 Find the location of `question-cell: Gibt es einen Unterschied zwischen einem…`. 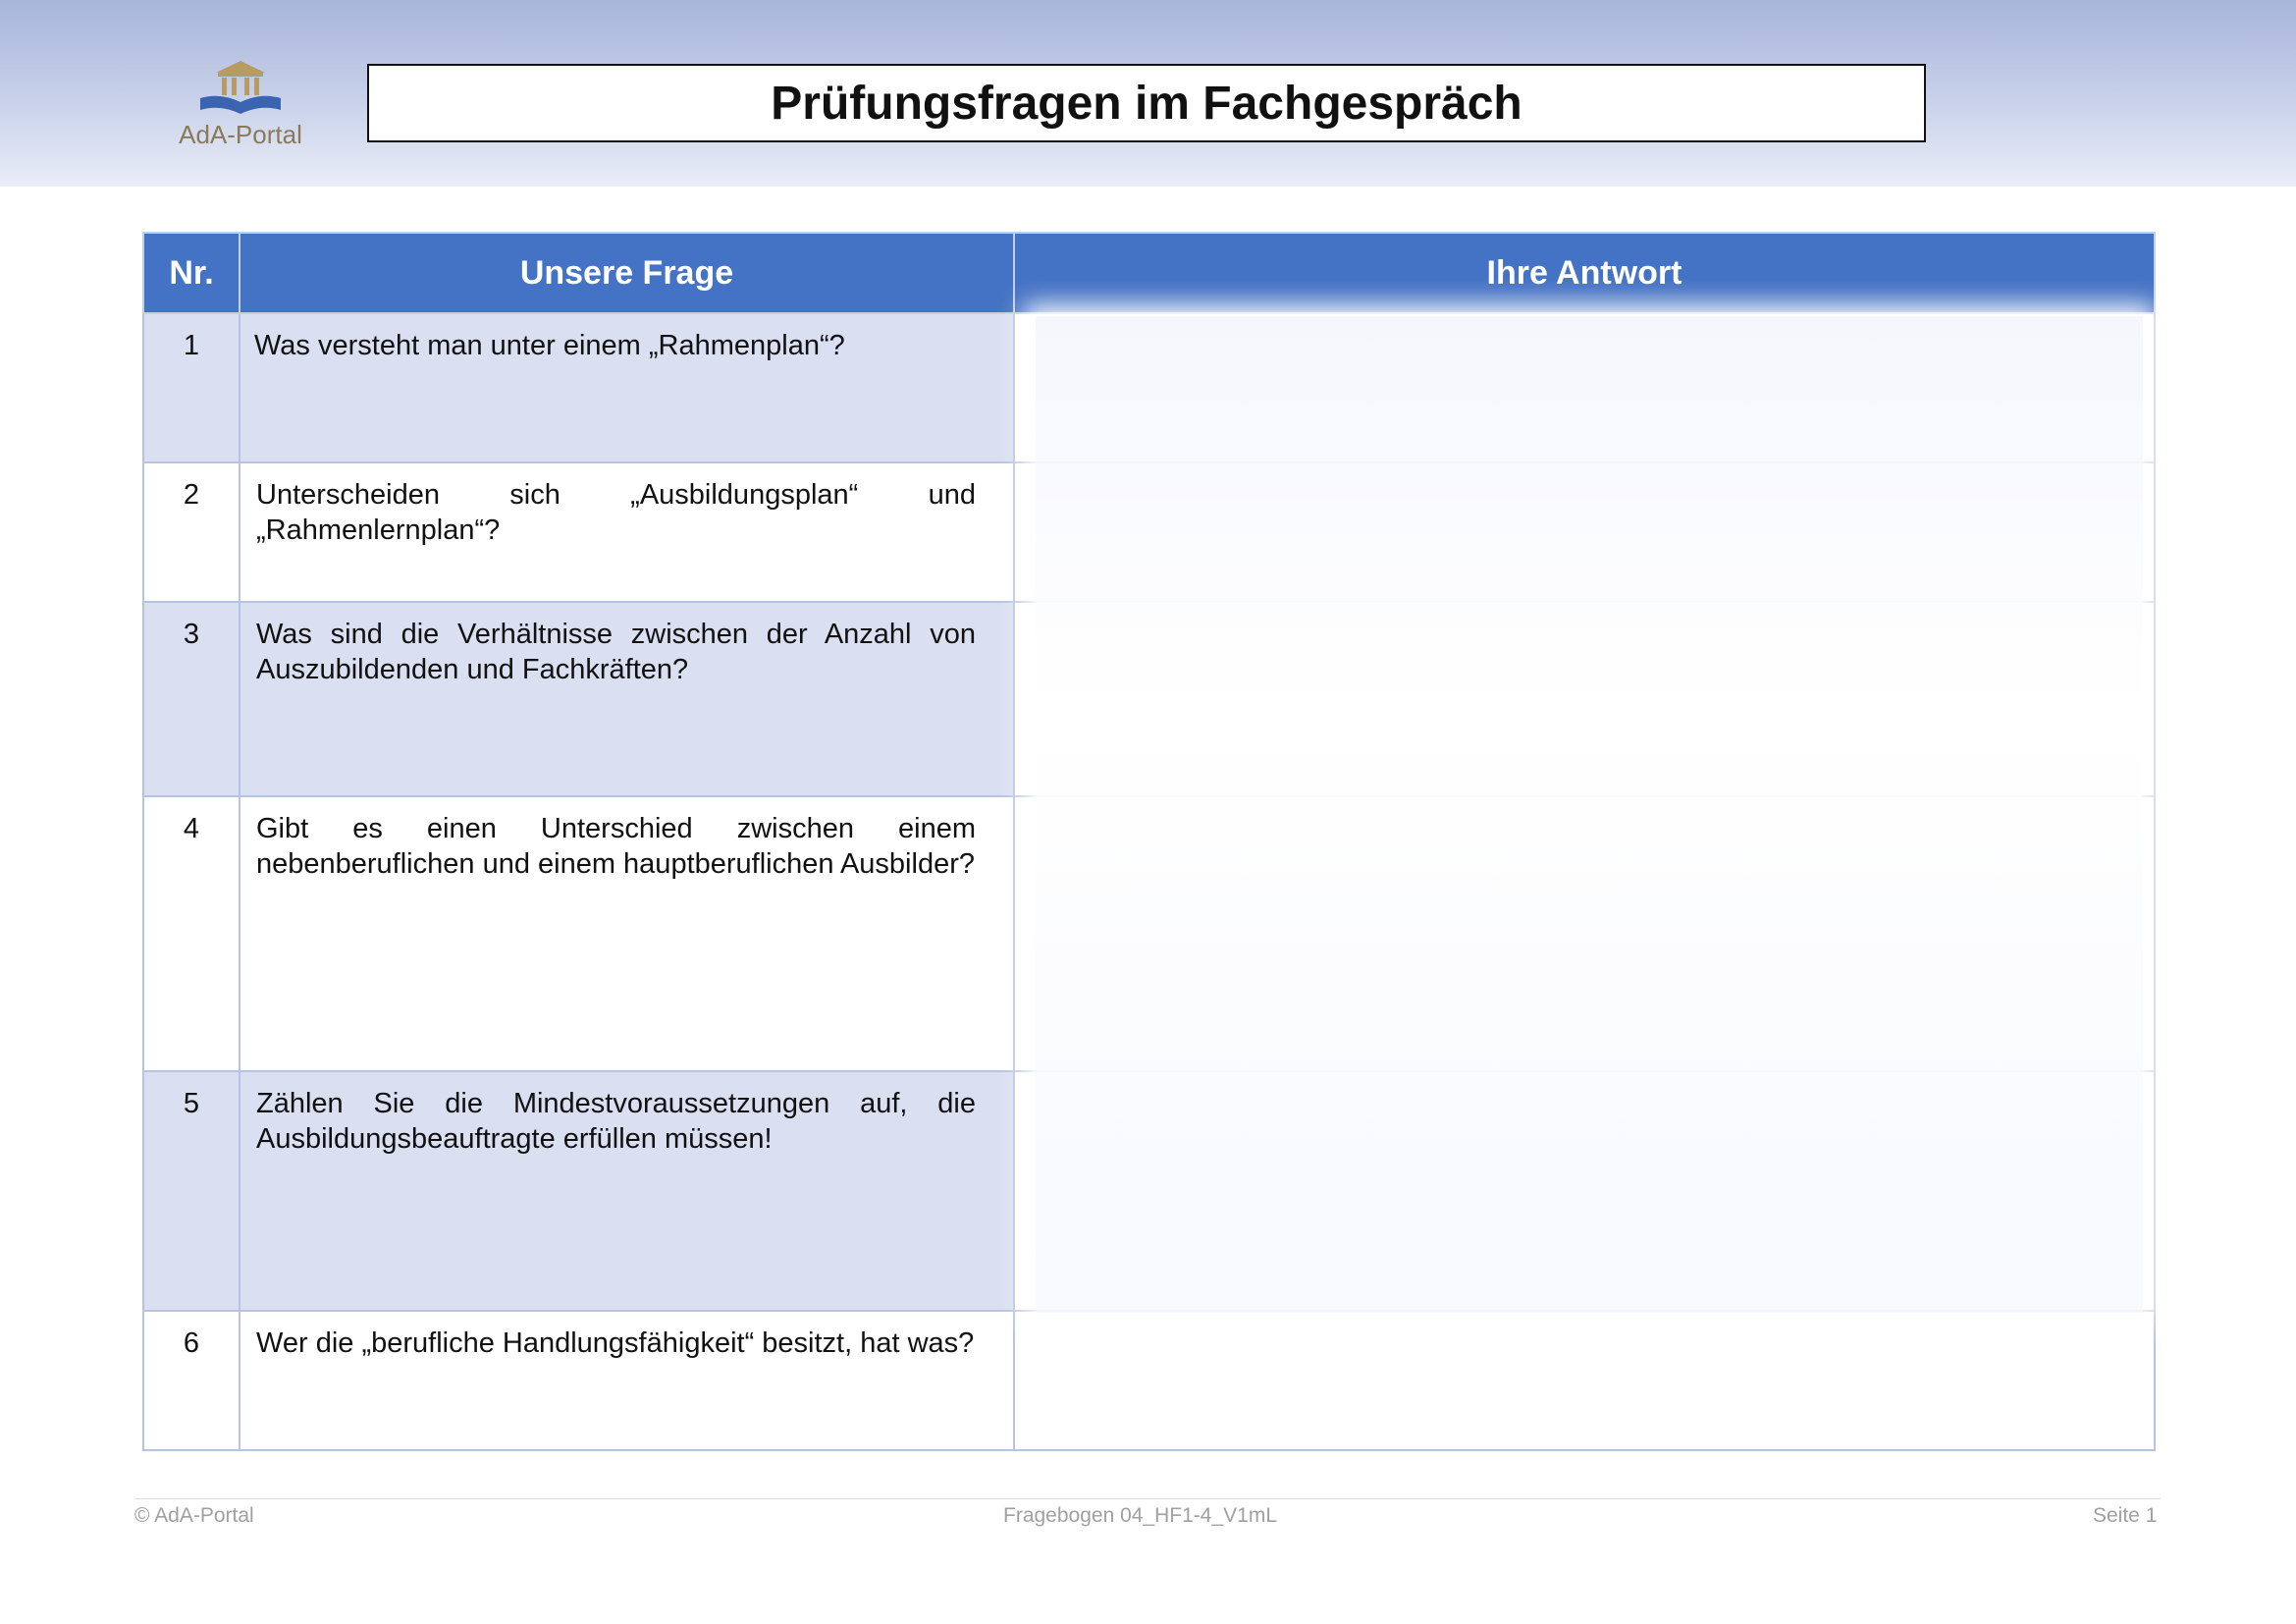

question-cell: Gibt es einen Unterschied zwischen einem… is located at coordinates (627, 933).